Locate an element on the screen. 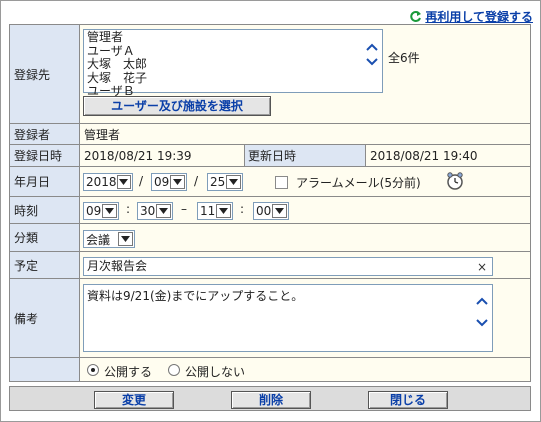 This screenshot has height=422, width=541. registrant-label: 登録者 is located at coordinates (45, 134).